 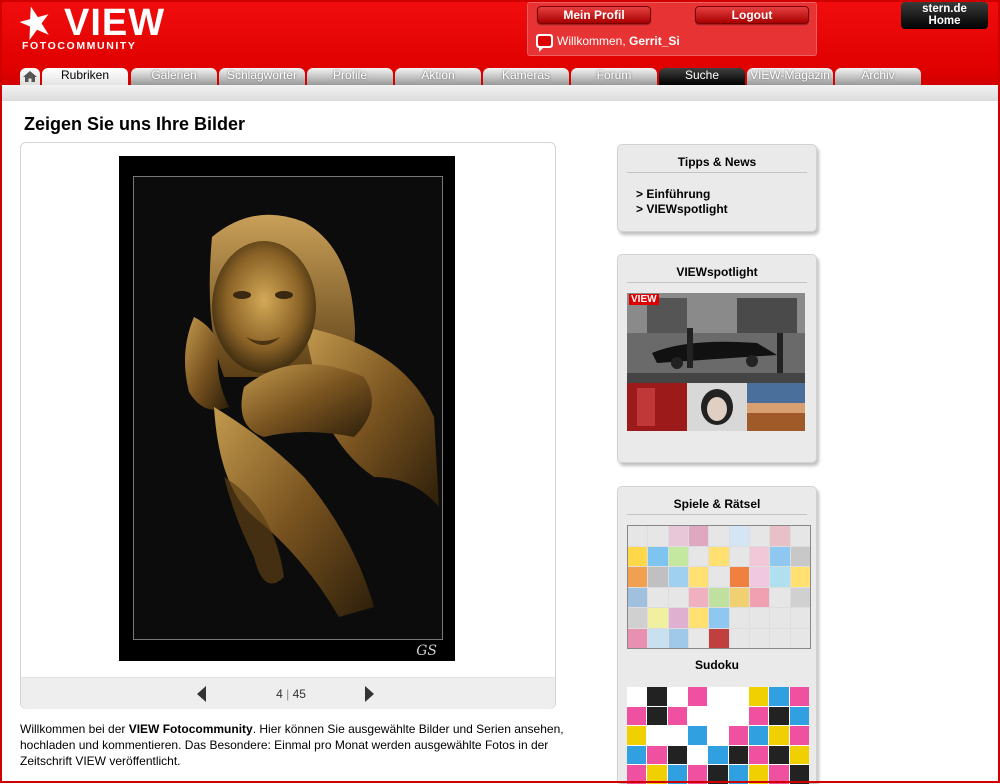 What do you see at coordinates (717, 164) in the screenshot?
I see `tipps-news-title: Tipps & News` at bounding box center [717, 164].